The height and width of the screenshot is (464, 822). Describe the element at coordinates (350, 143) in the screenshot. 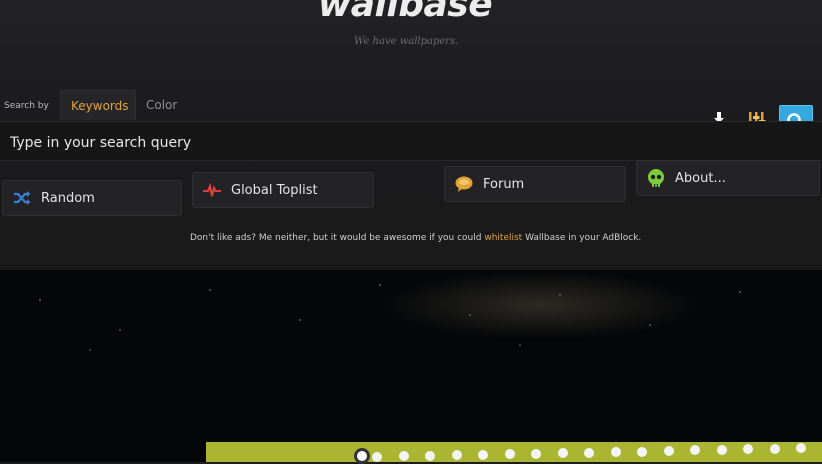

I see `search-input` at that location.